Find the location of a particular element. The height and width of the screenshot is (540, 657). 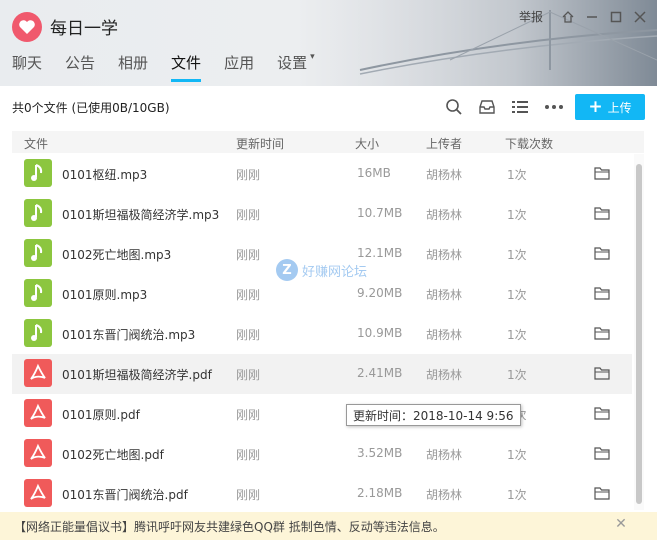

file-row: 0101东晋门阀统治.pdf 刚刚 2.18MB 胡杨林 1次 is located at coordinates (322, 492).